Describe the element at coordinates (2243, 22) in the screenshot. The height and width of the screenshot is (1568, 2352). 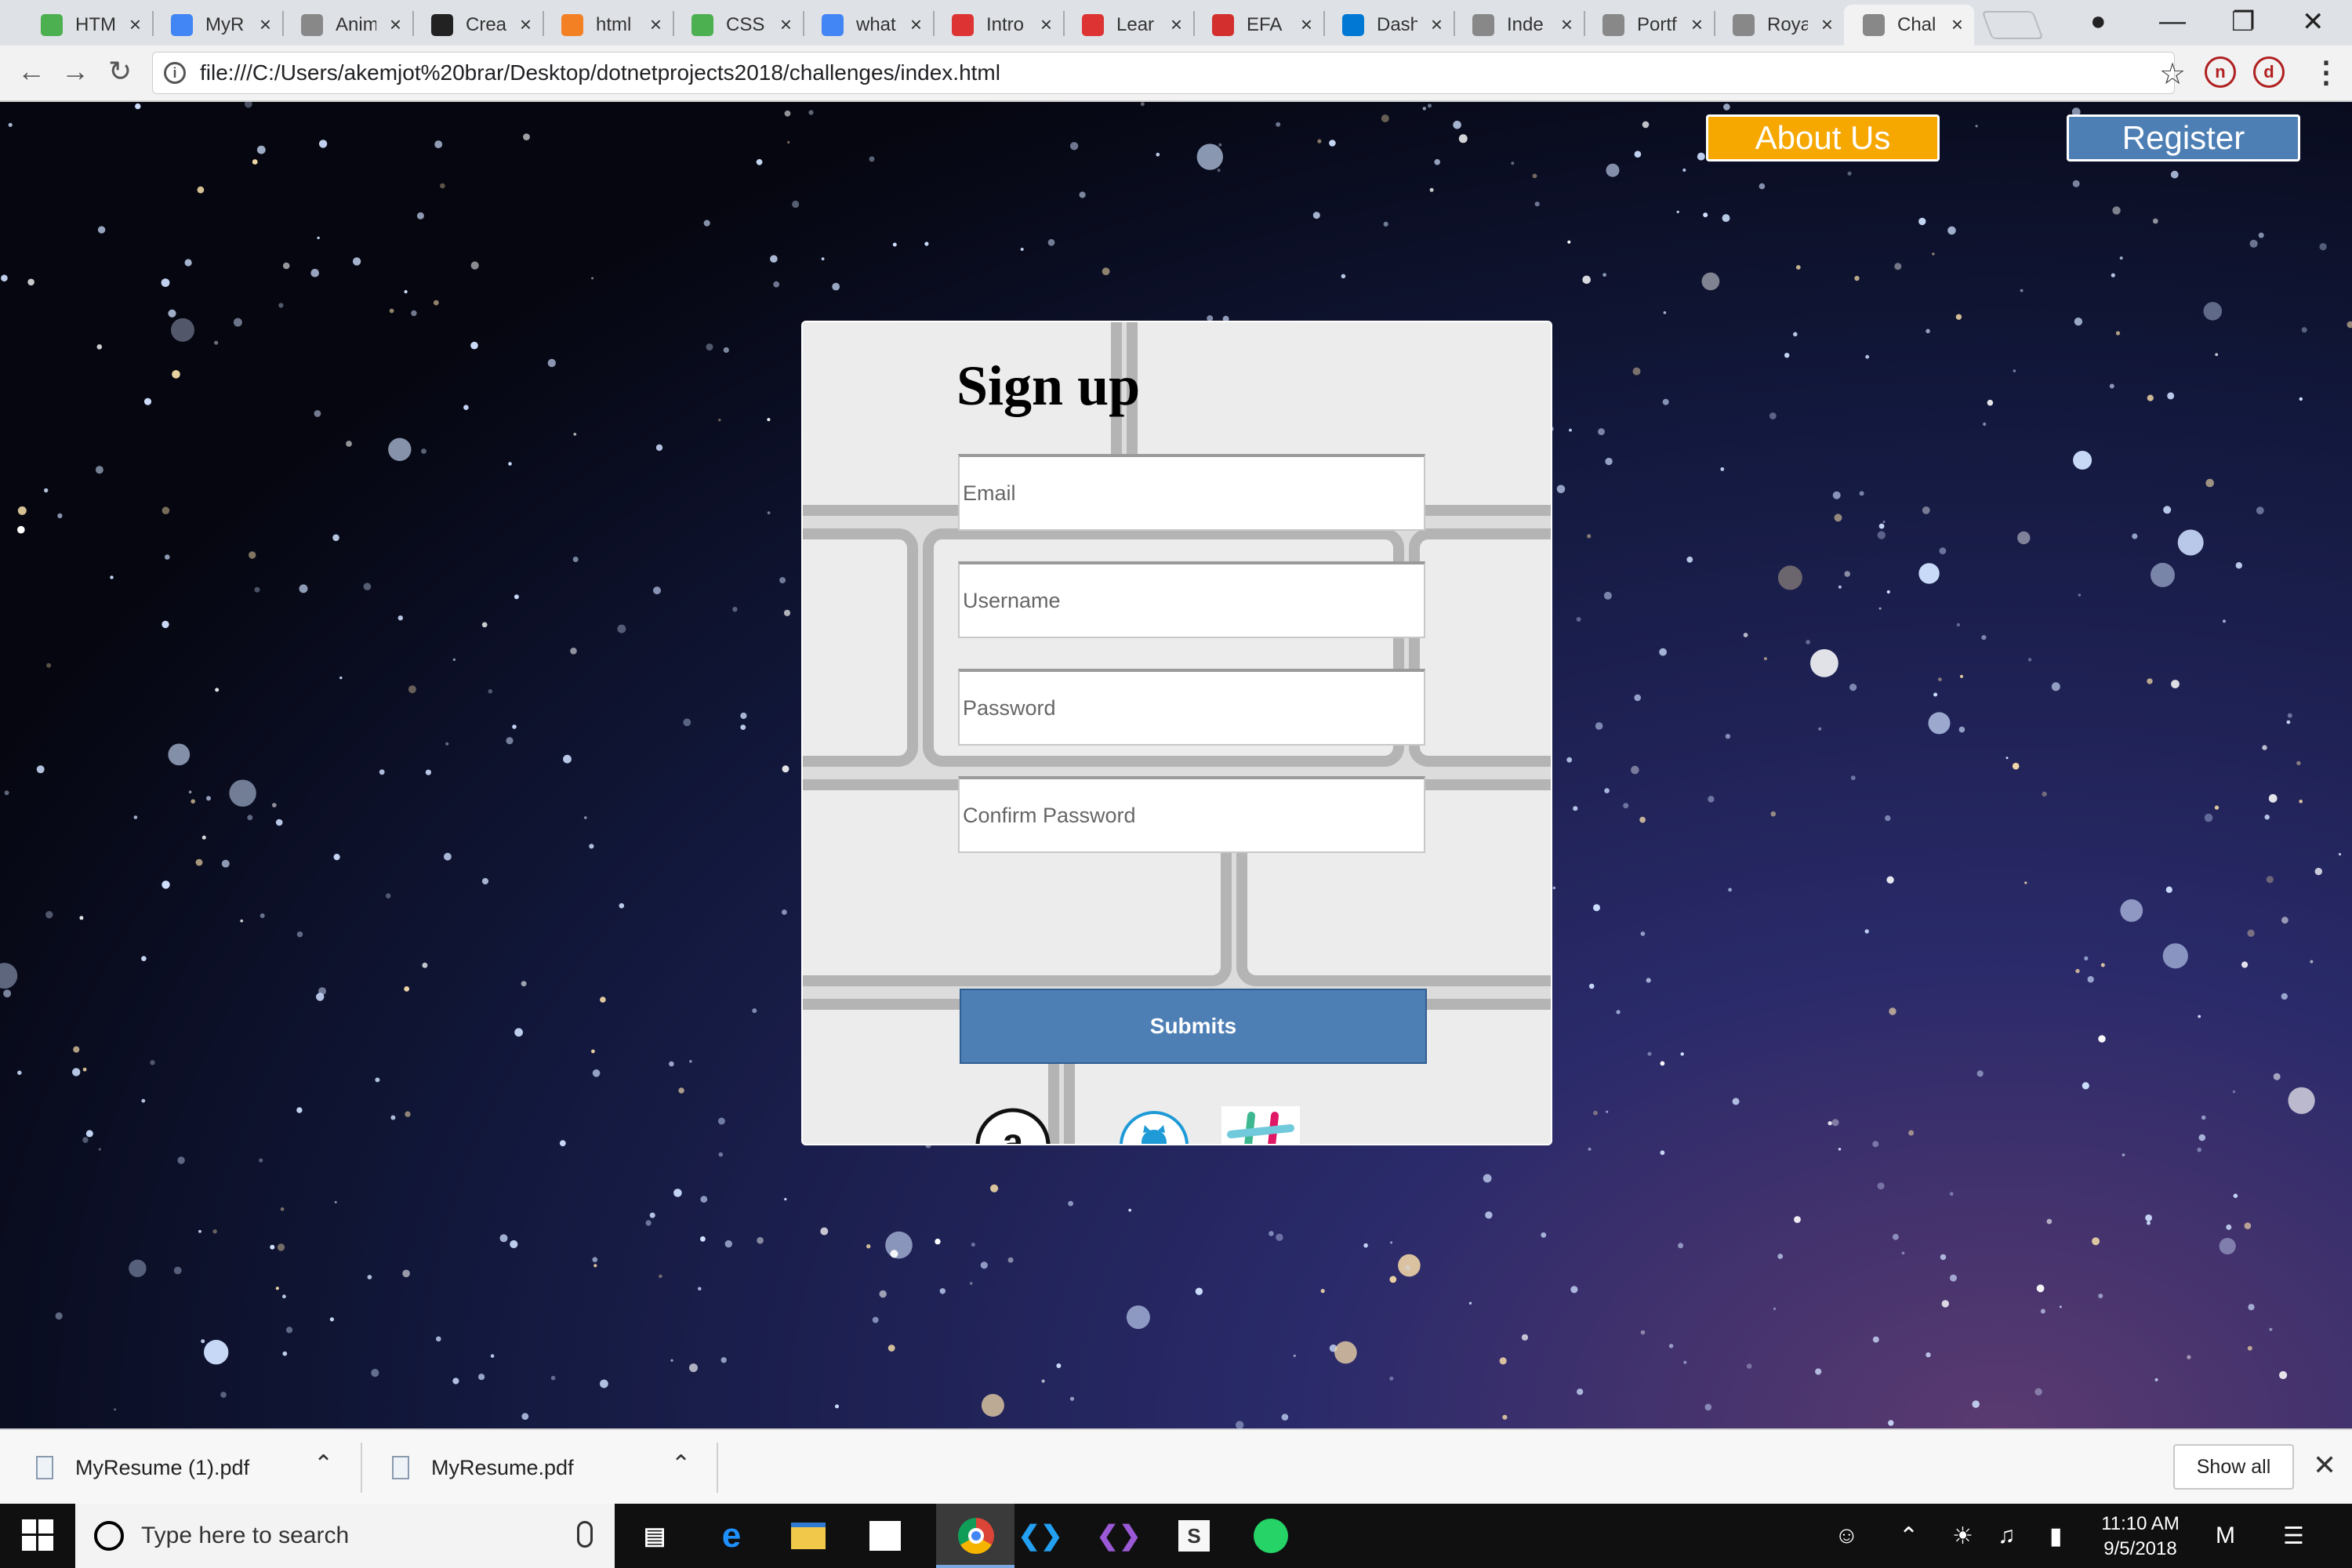
I see `restore-button: ❐` at that location.